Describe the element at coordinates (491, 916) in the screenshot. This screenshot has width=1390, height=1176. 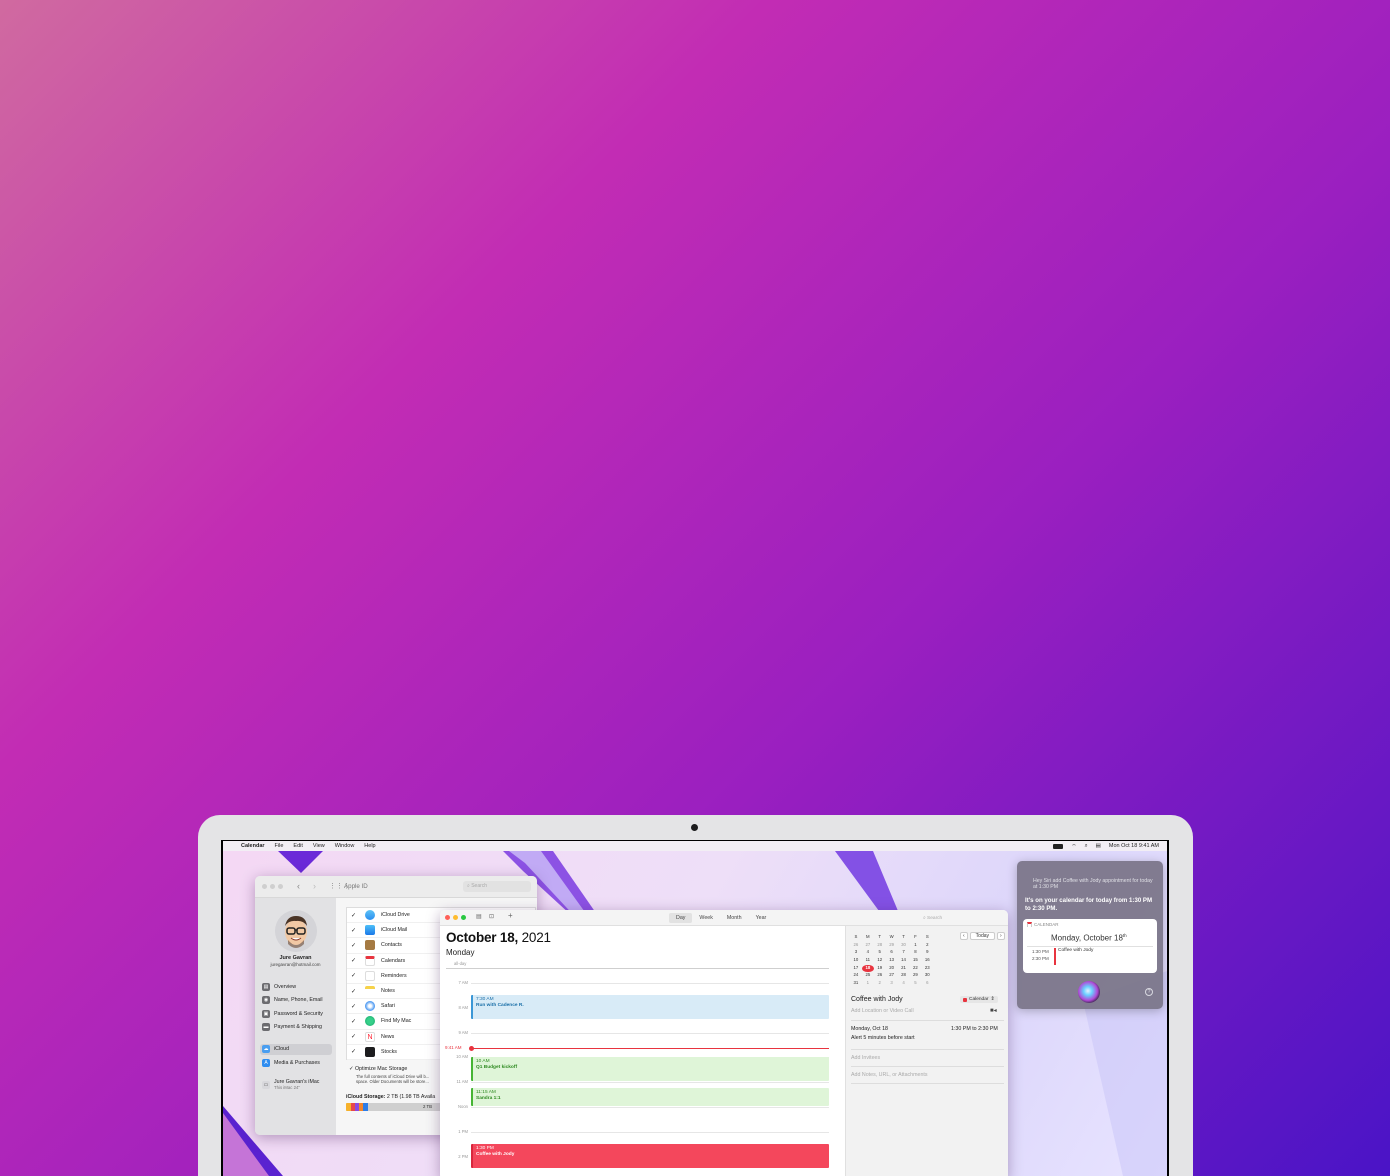
I see `inbox-icon: ⊡` at that location.